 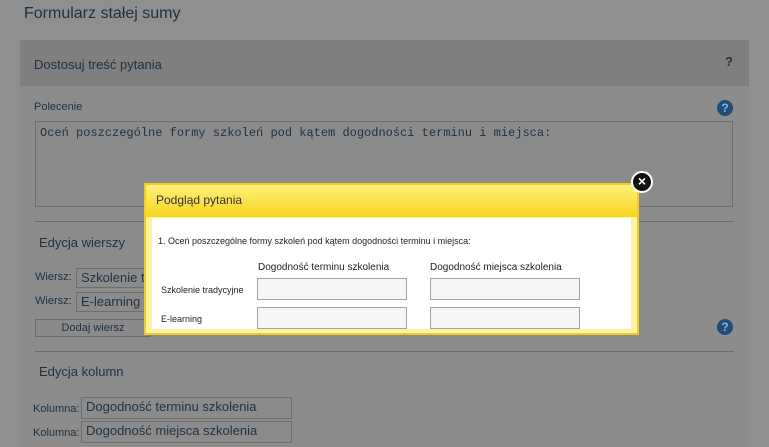 What do you see at coordinates (98, 64) in the screenshot?
I see `panel-header-title: Dostosuj treść pytania` at bounding box center [98, 64].